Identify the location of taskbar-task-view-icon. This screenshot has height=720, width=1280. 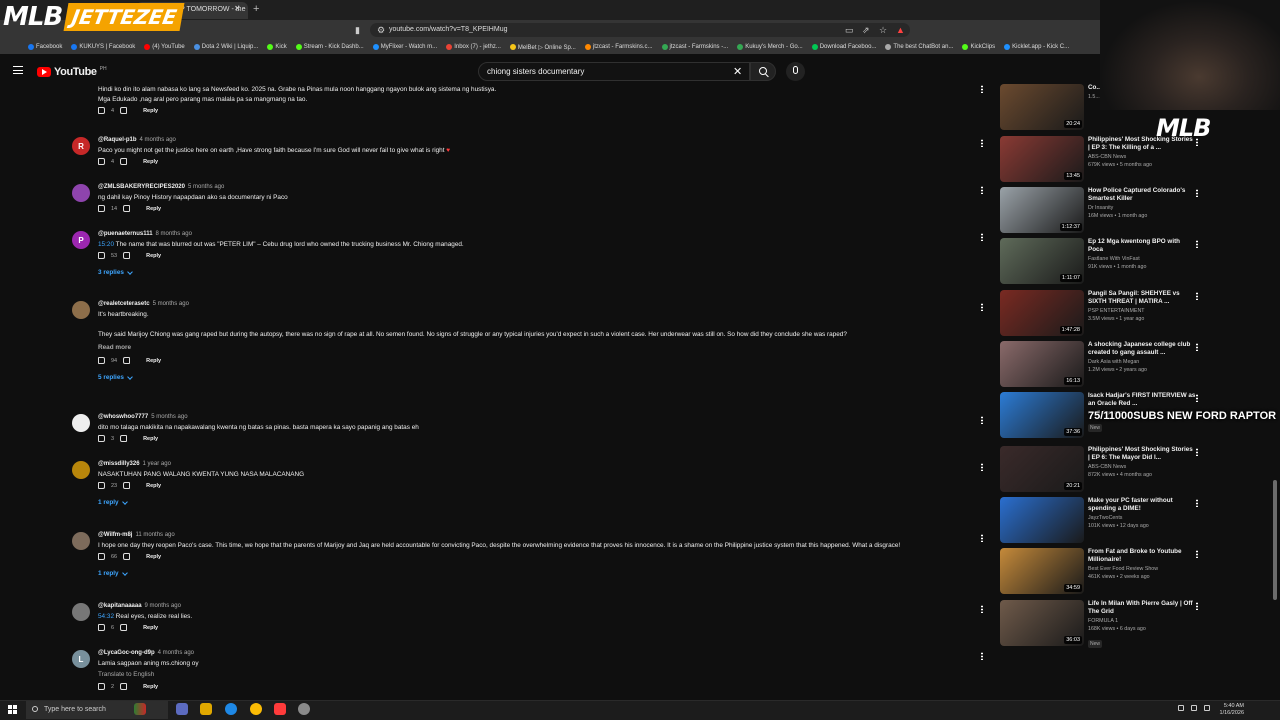
(182, 709).